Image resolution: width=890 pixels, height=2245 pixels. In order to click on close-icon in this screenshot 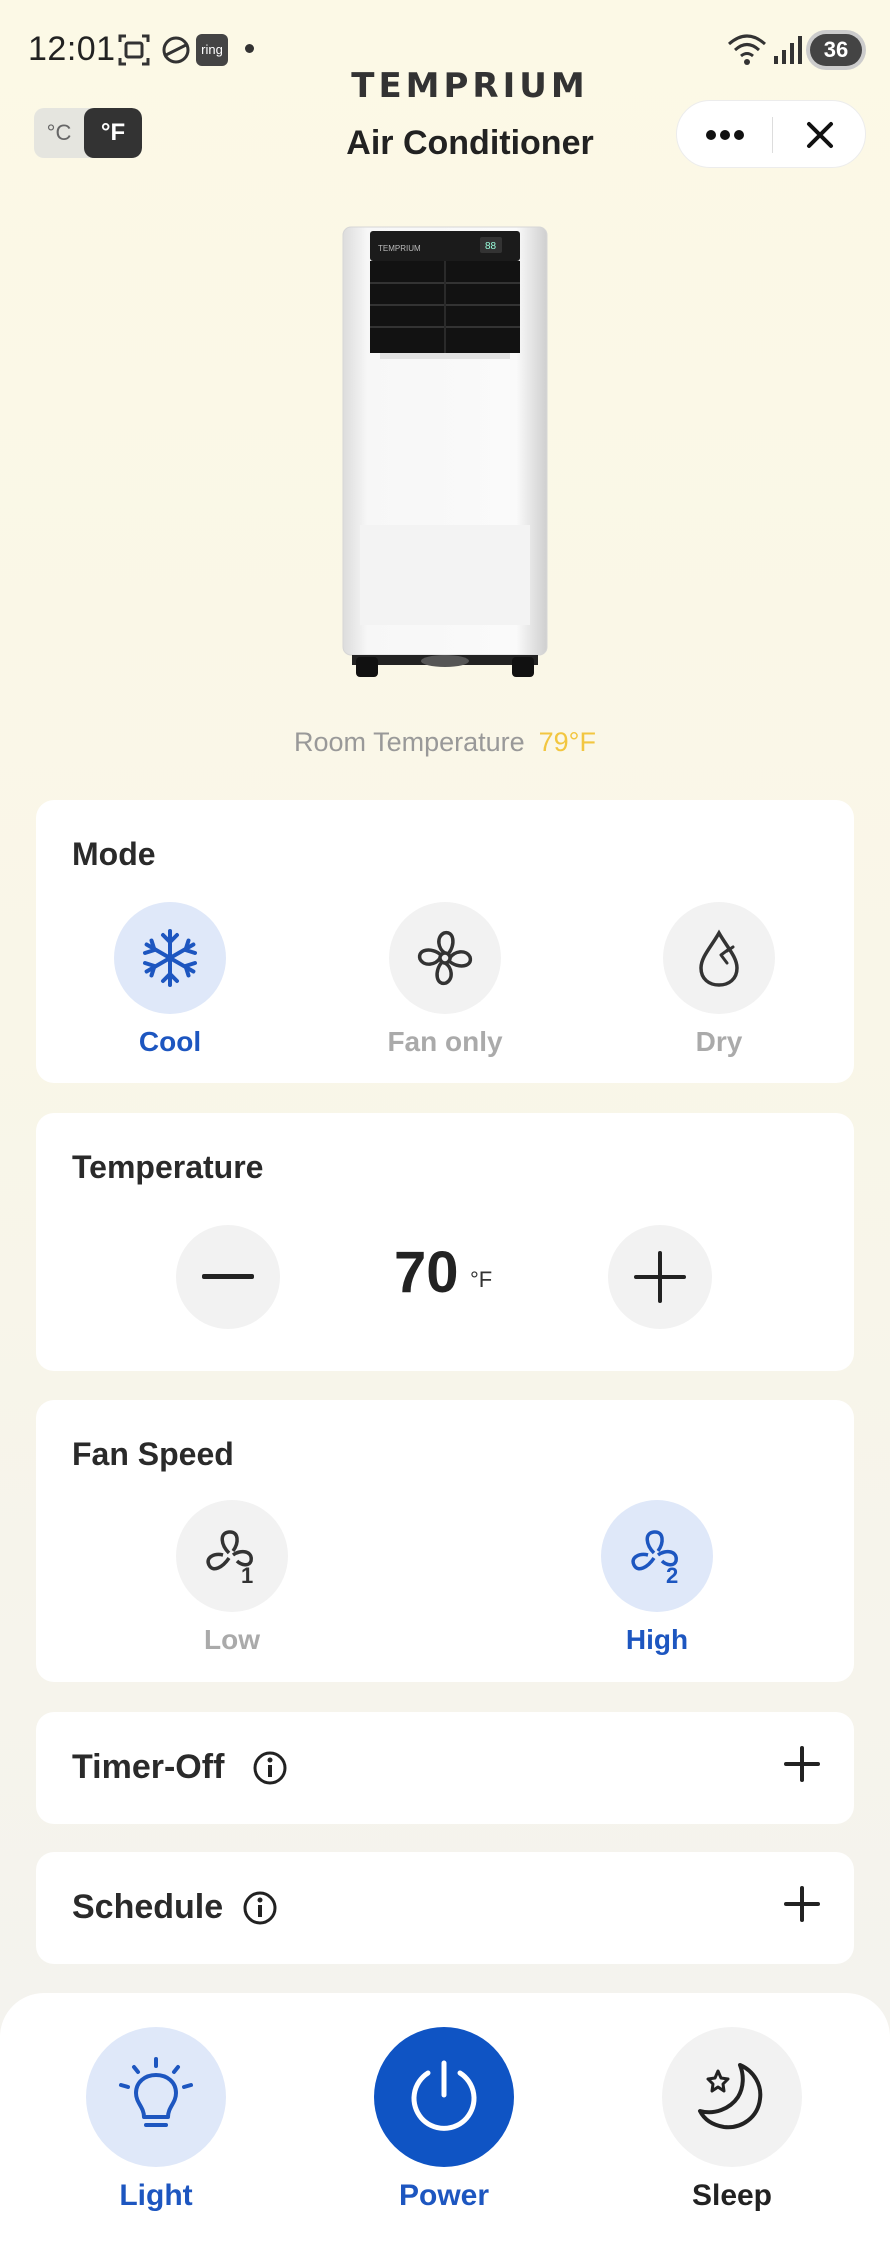, I will do `click(820, 135)`.